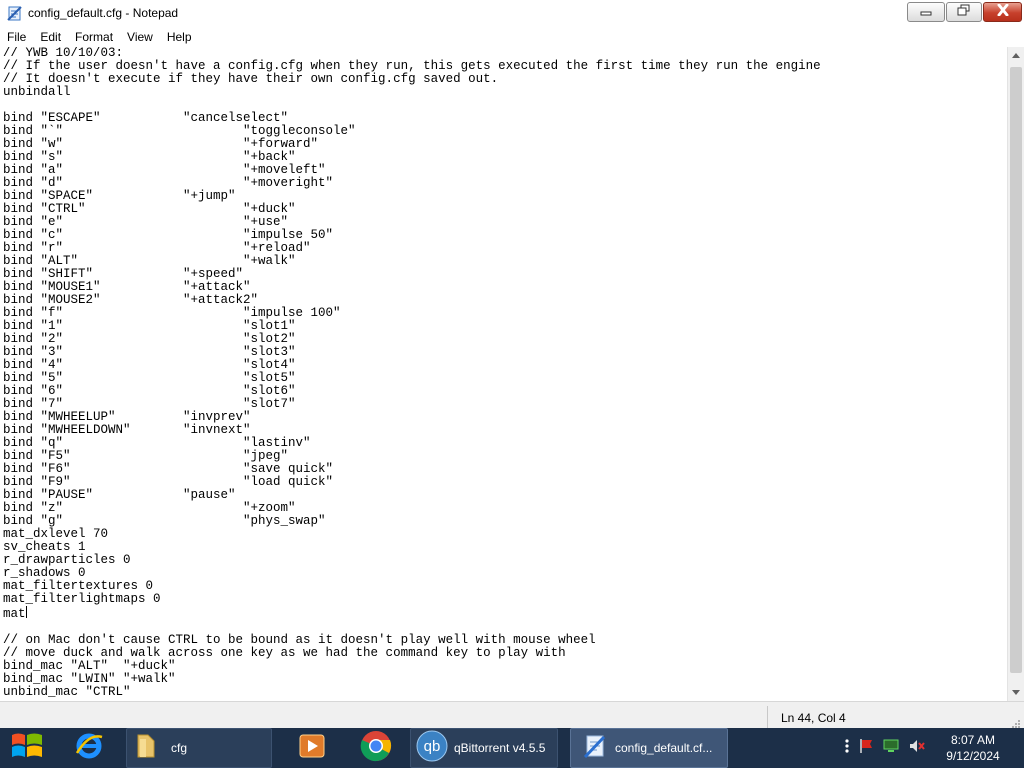 The height and width of the screenshot is (768, 1024). I want to click on menu-bar: File Edit Format View Help, so click(512, 37).